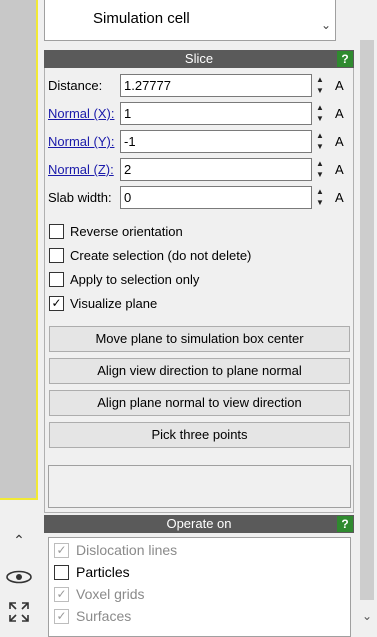 This screenshot has height=637, width=377. I want to click on field-label: Normal (Y):, so click(81, 141).